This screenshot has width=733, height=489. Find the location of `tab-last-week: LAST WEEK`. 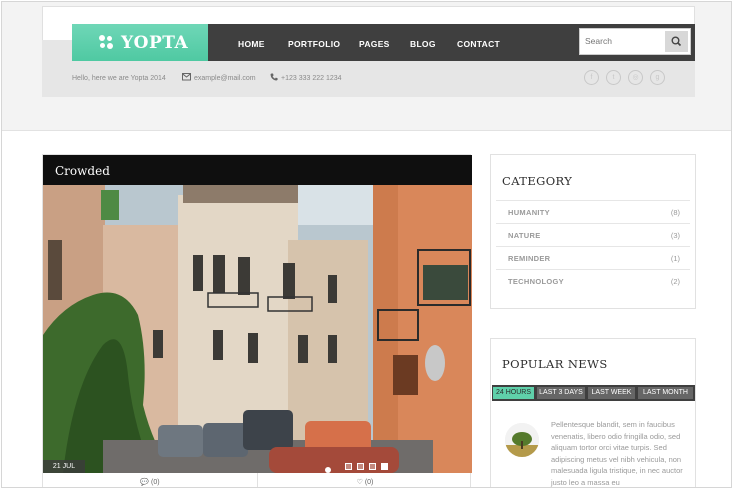

tab-last-week: LAST WEEK is located at coordinates (611, 393).